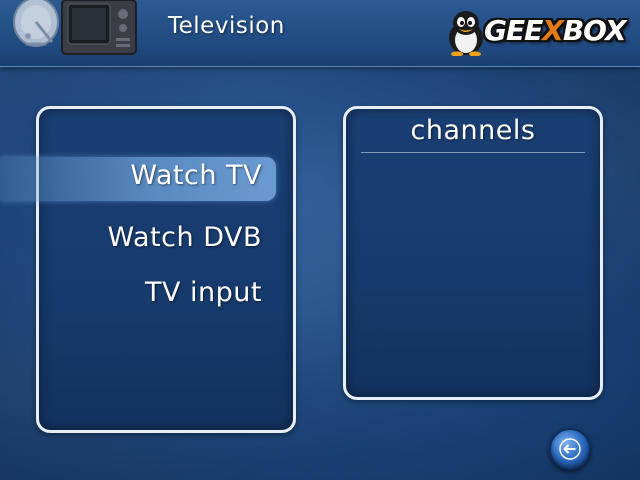  Describe the element at coordinates (75, 27) in the screenshot. I see `tv-and-satellite-dish-icon` at that location.